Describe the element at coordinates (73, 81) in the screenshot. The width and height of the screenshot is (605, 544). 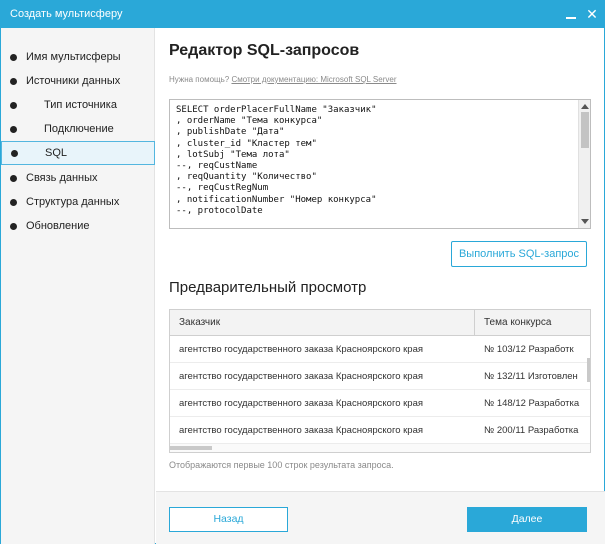
I see `sidebar-item-label: Источники данных` at that location.